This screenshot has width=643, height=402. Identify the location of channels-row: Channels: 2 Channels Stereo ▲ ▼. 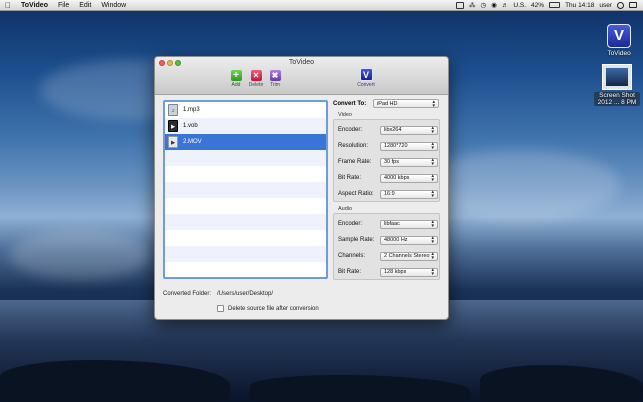
(386, 256).